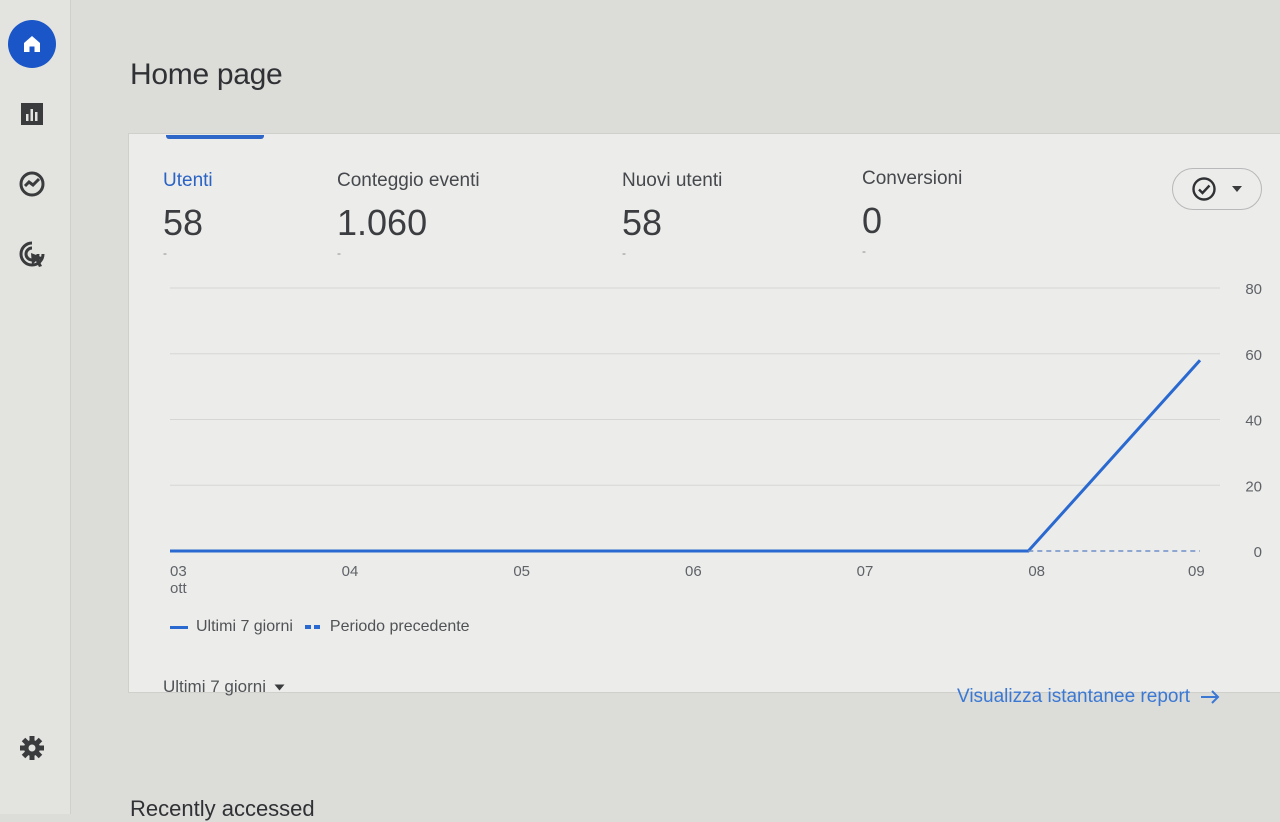 Image resolution: width=1280 pixels, height=822 pixels. Describe the element at coordinates (1253, 486) in the screenshot. I see `y-tick-label: 20` at that location.